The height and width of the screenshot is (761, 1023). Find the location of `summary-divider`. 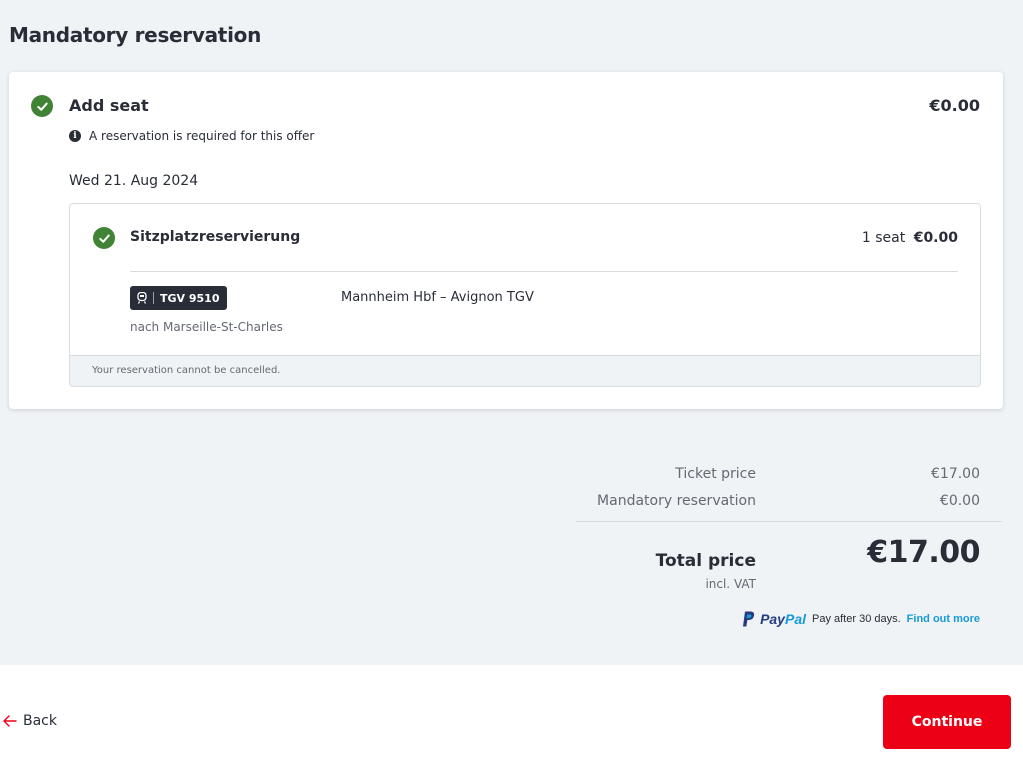

summary-divider is located at coordinates (789, 521).